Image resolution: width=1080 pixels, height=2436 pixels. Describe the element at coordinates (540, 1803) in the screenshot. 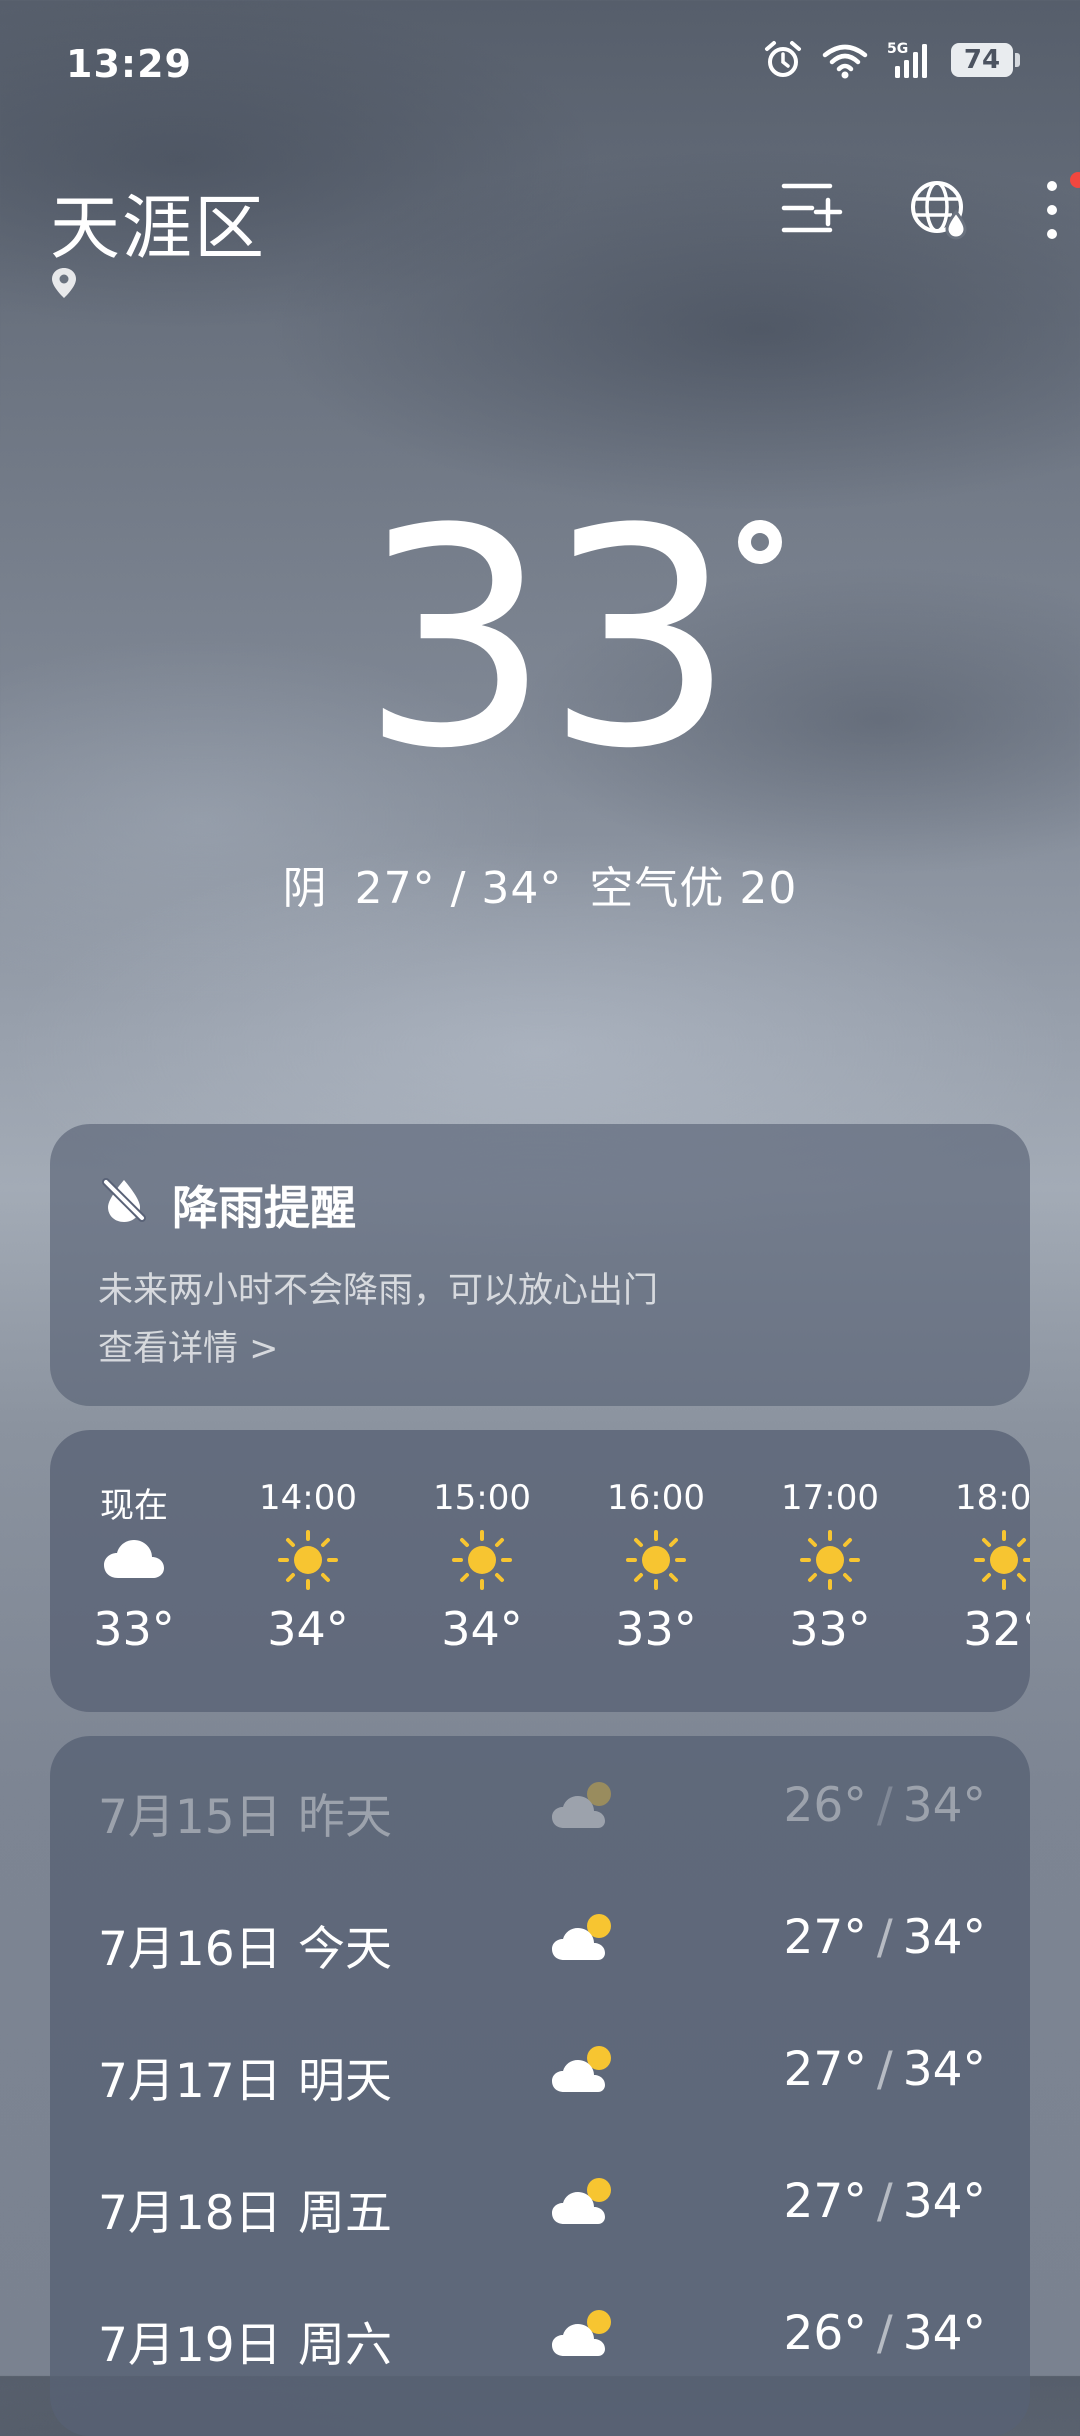

I see `daily-row: 7月15日 昨天 26°/34°` at that location.